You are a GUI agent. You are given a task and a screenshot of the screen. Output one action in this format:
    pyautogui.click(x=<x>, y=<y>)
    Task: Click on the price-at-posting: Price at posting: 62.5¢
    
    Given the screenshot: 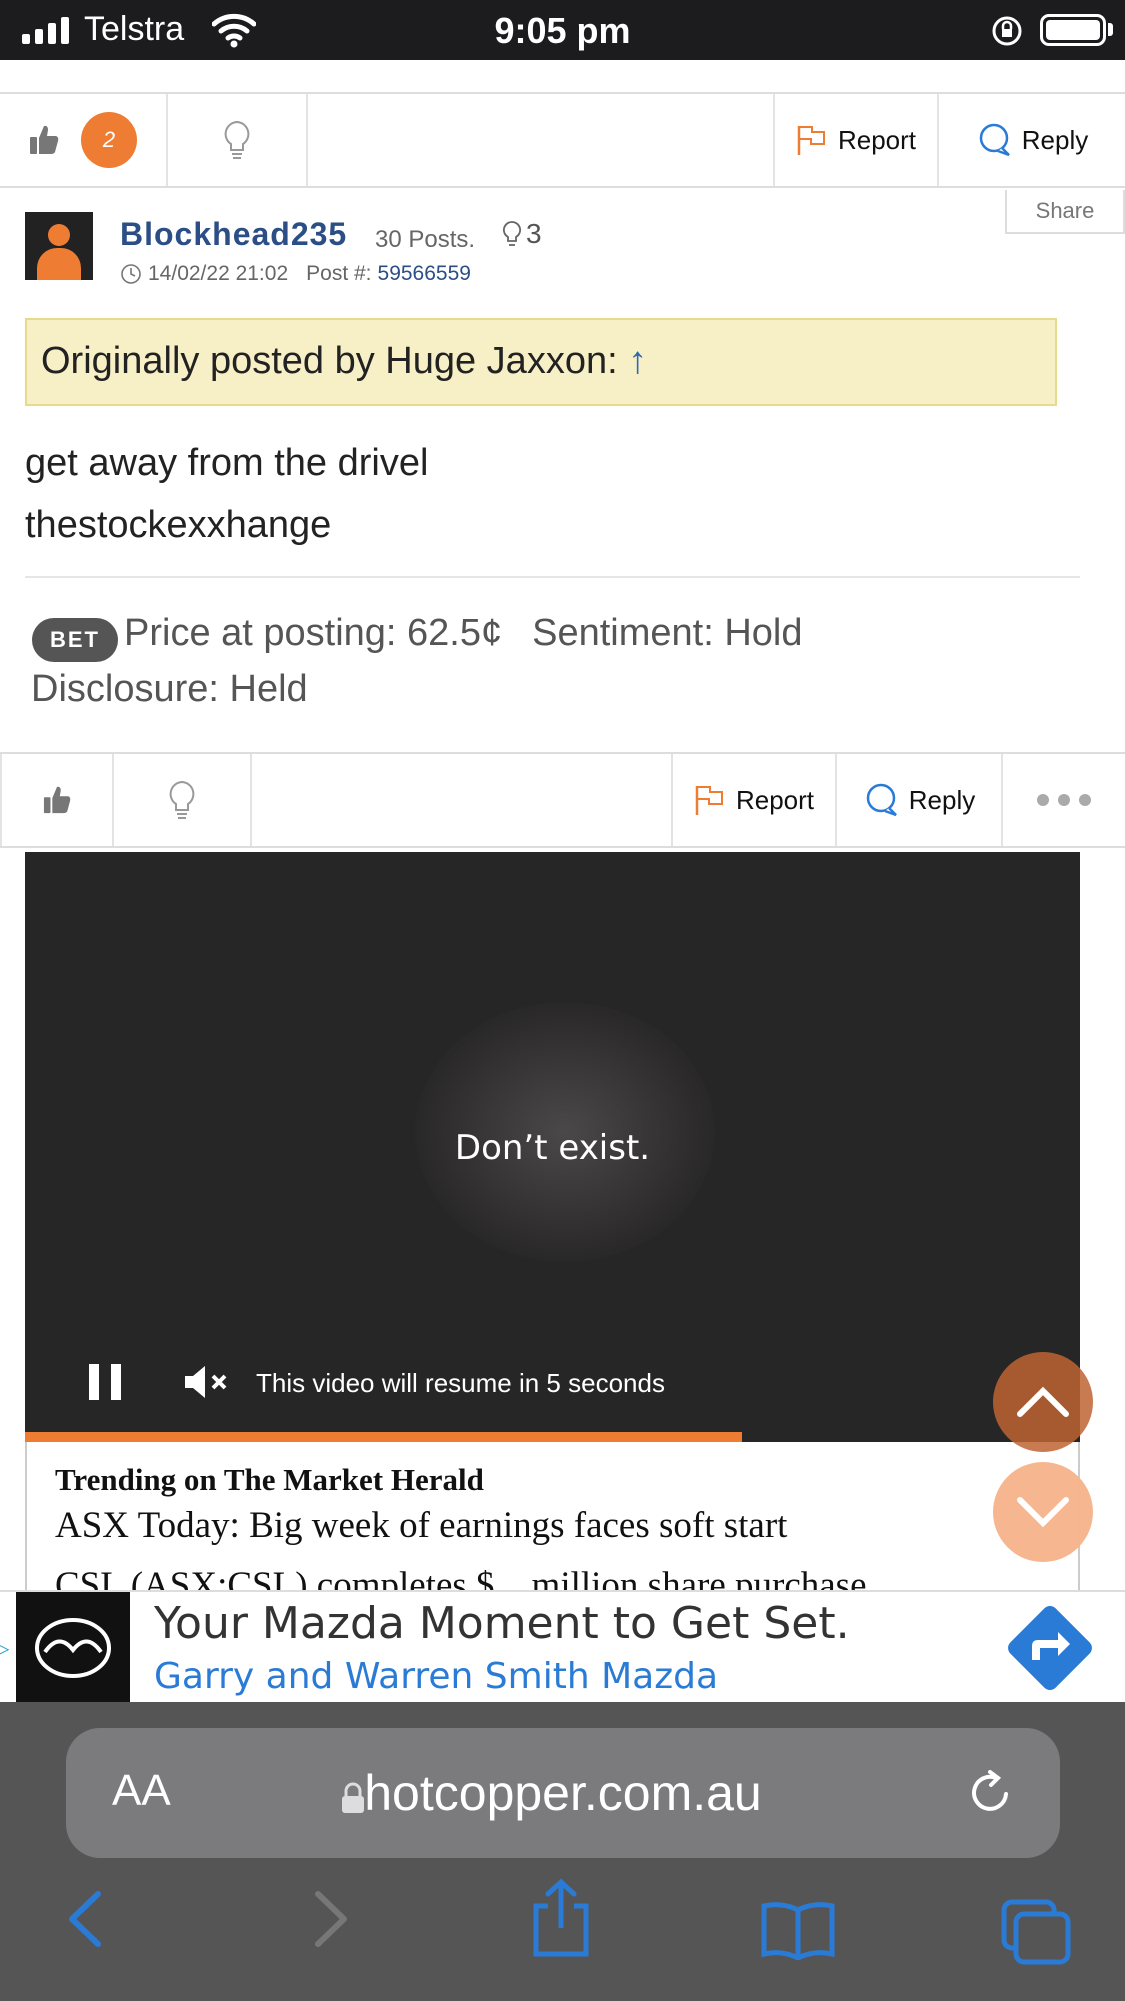 What is the action you would take?
    pyautogui.click(x=313, y=633)
    